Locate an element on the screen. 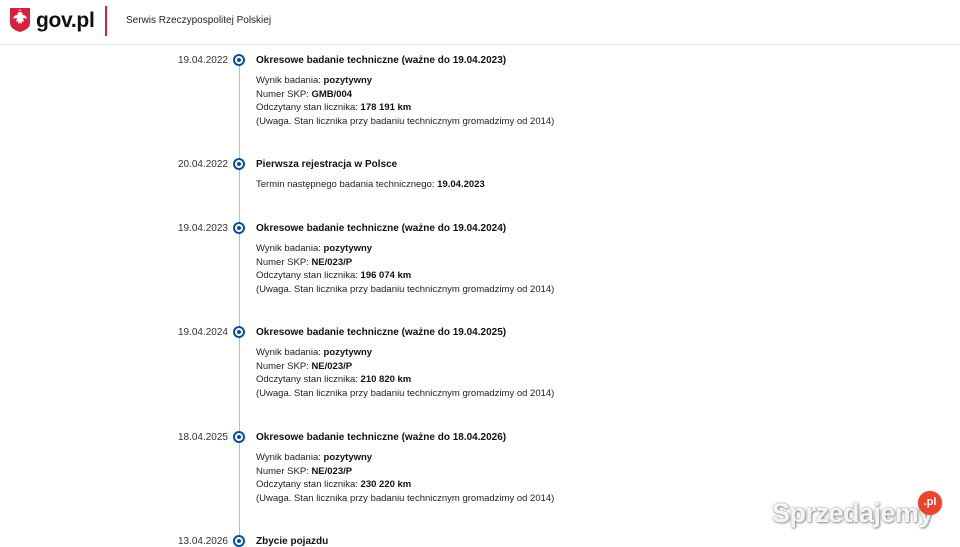  event-date: 18.04.2025 is located at coordinates (202, 437).